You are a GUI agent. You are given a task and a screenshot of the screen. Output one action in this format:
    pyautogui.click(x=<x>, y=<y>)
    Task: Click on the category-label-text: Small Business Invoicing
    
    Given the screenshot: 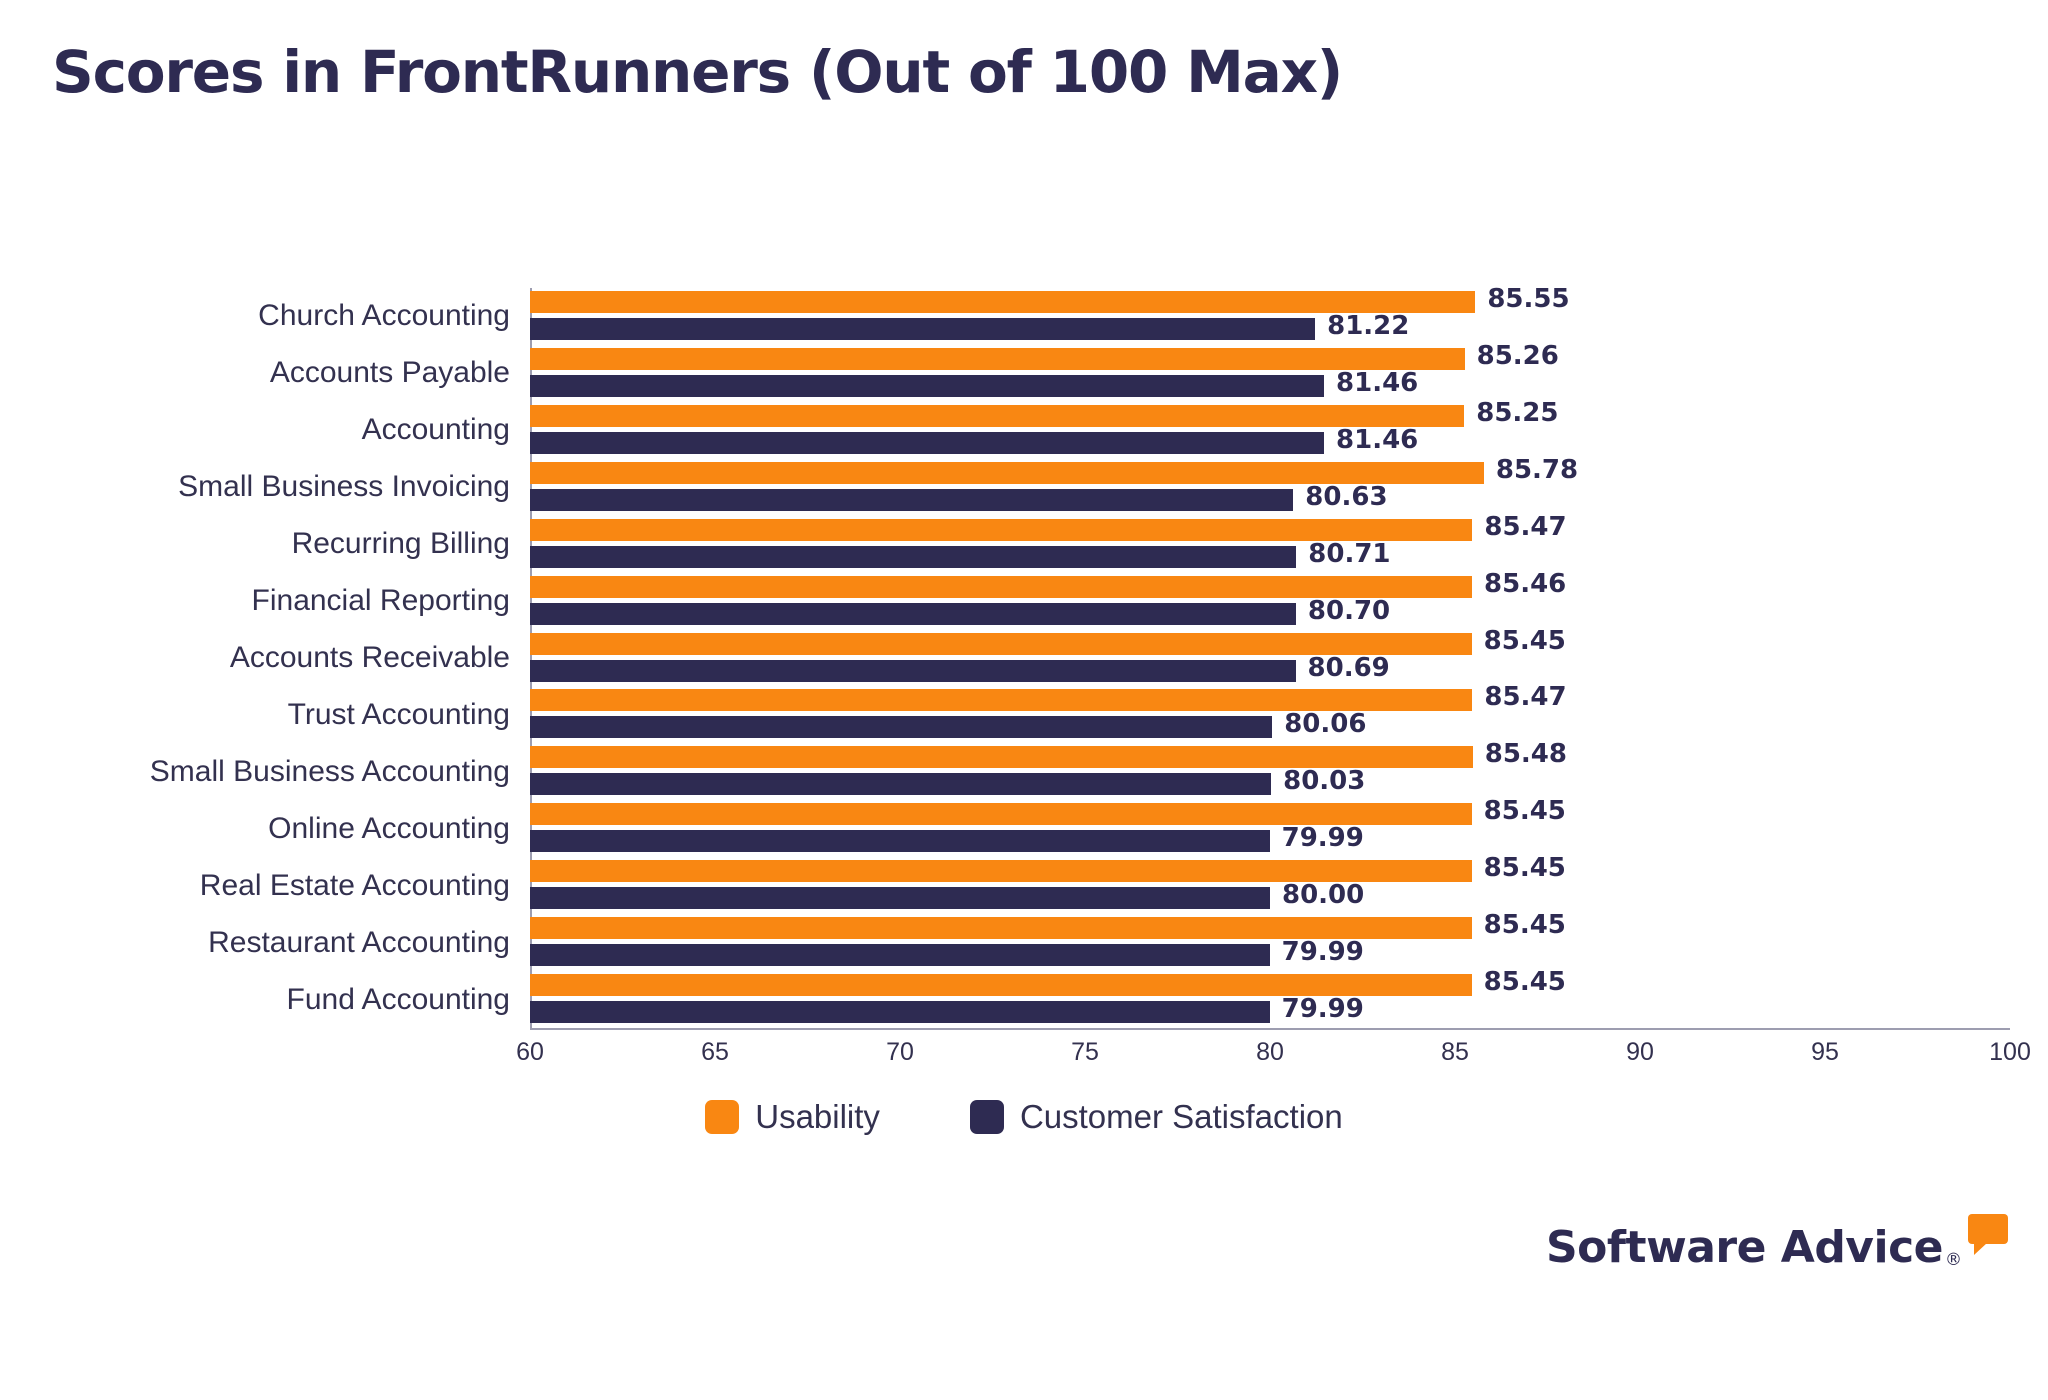 What is the action you would take?
    pyautogui.click(x=344, y=487)
    